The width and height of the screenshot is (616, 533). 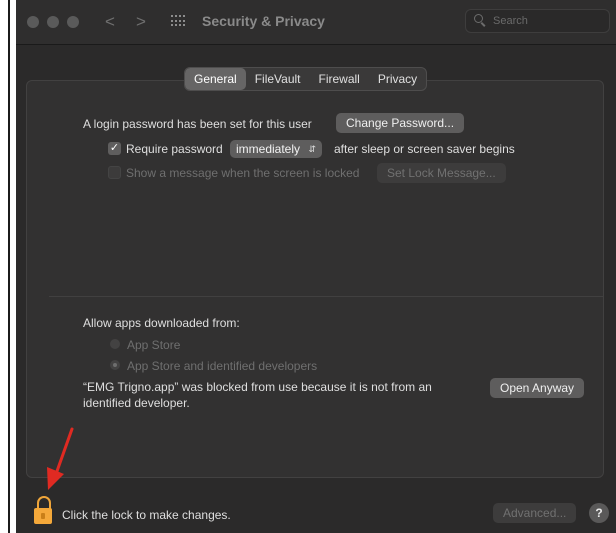 I want to click on select-chevron-icon: ⇵, so click(x=312, y=149).